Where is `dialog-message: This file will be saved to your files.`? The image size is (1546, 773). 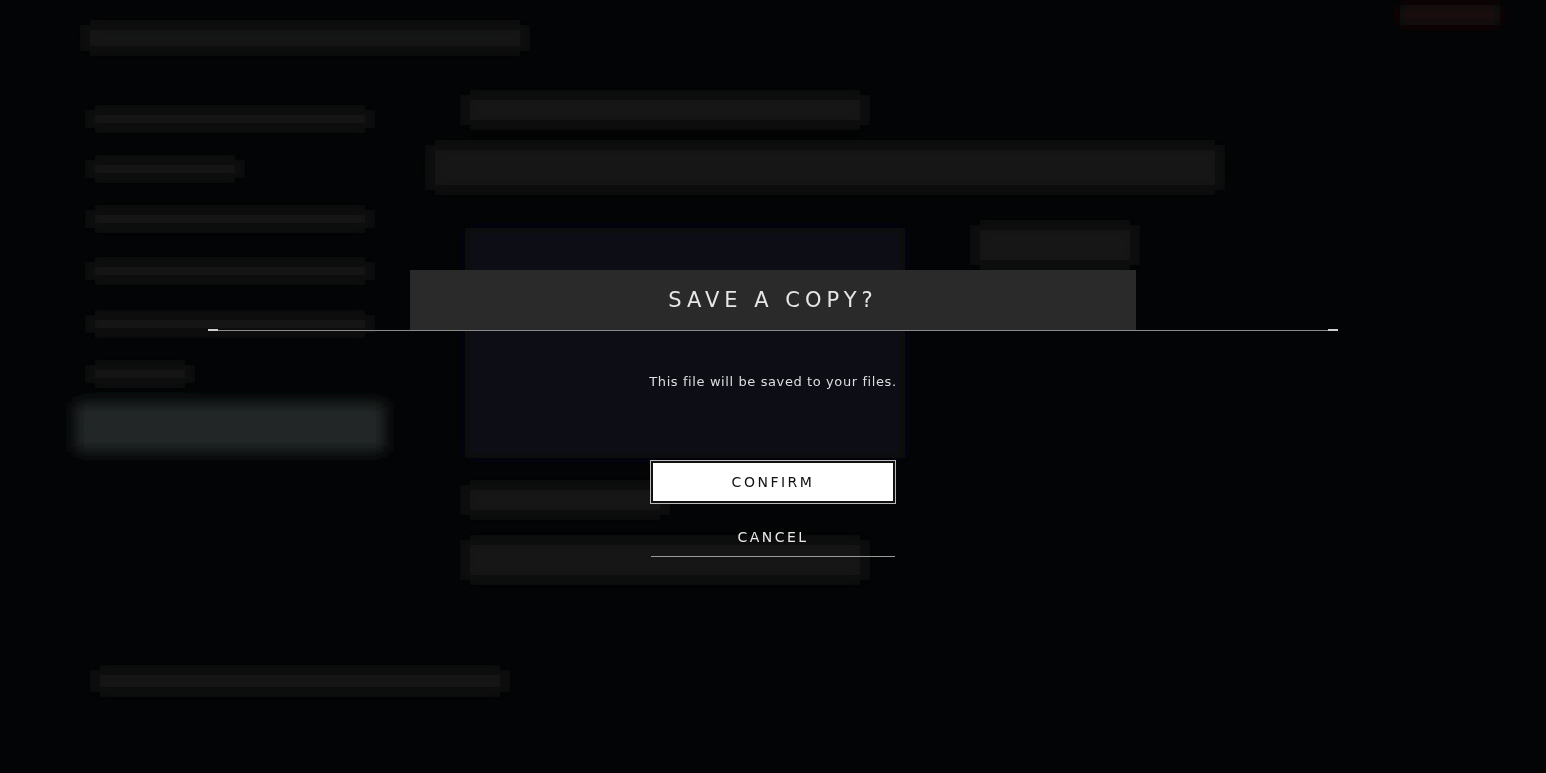 dialog-message: This file will be saved to your files. is located at coordinates (773, 381).